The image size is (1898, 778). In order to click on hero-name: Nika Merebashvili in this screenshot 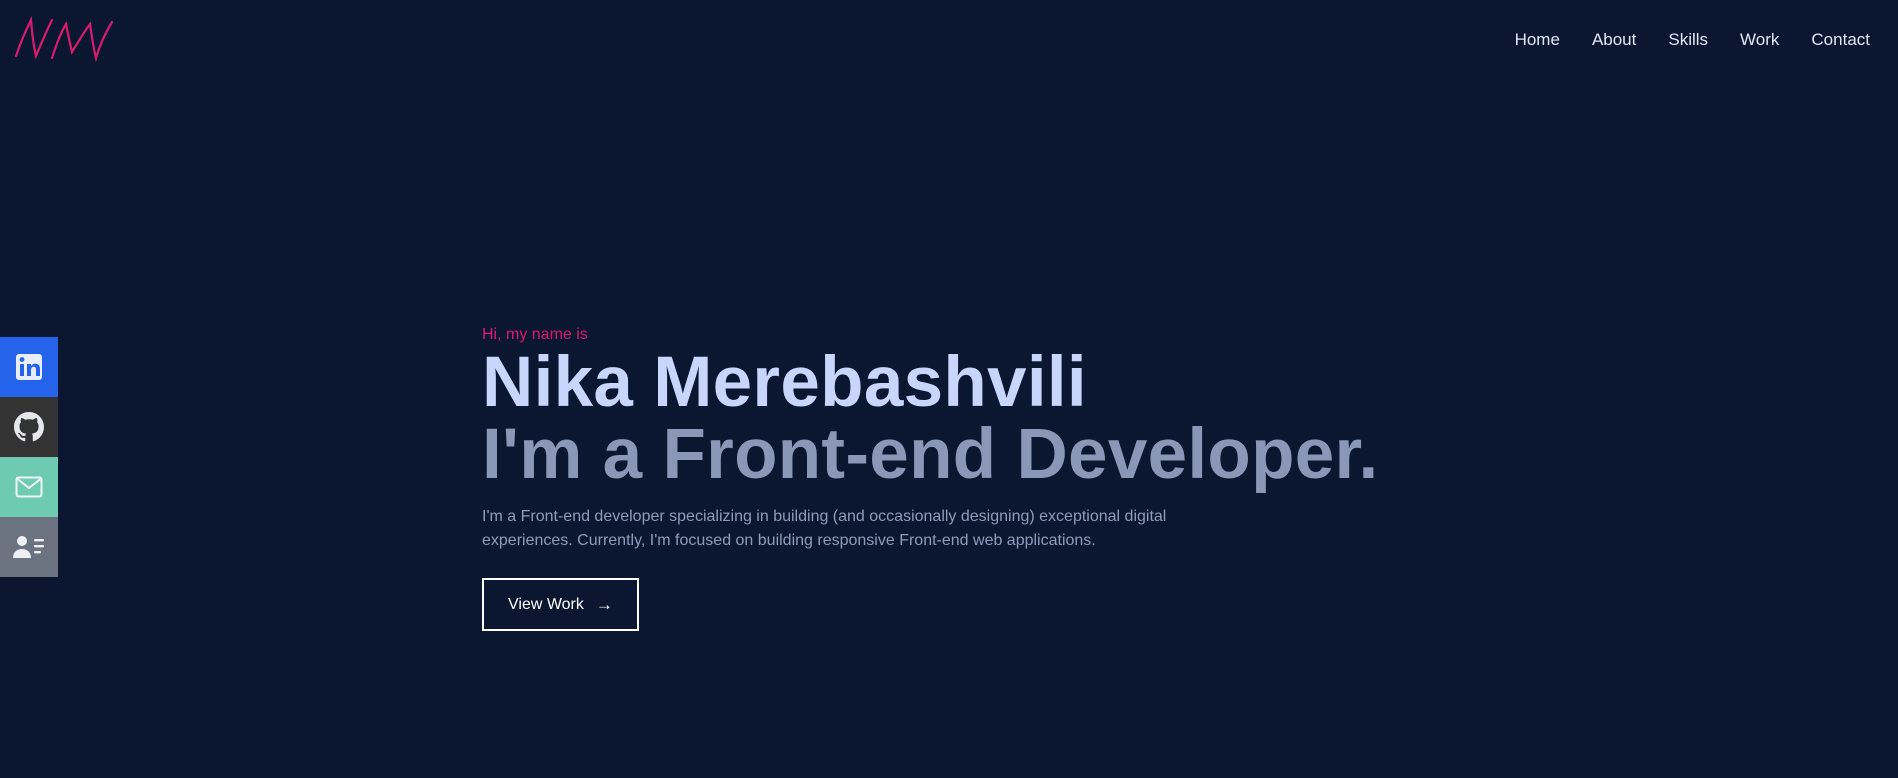, I will do `click(784, 382)`.